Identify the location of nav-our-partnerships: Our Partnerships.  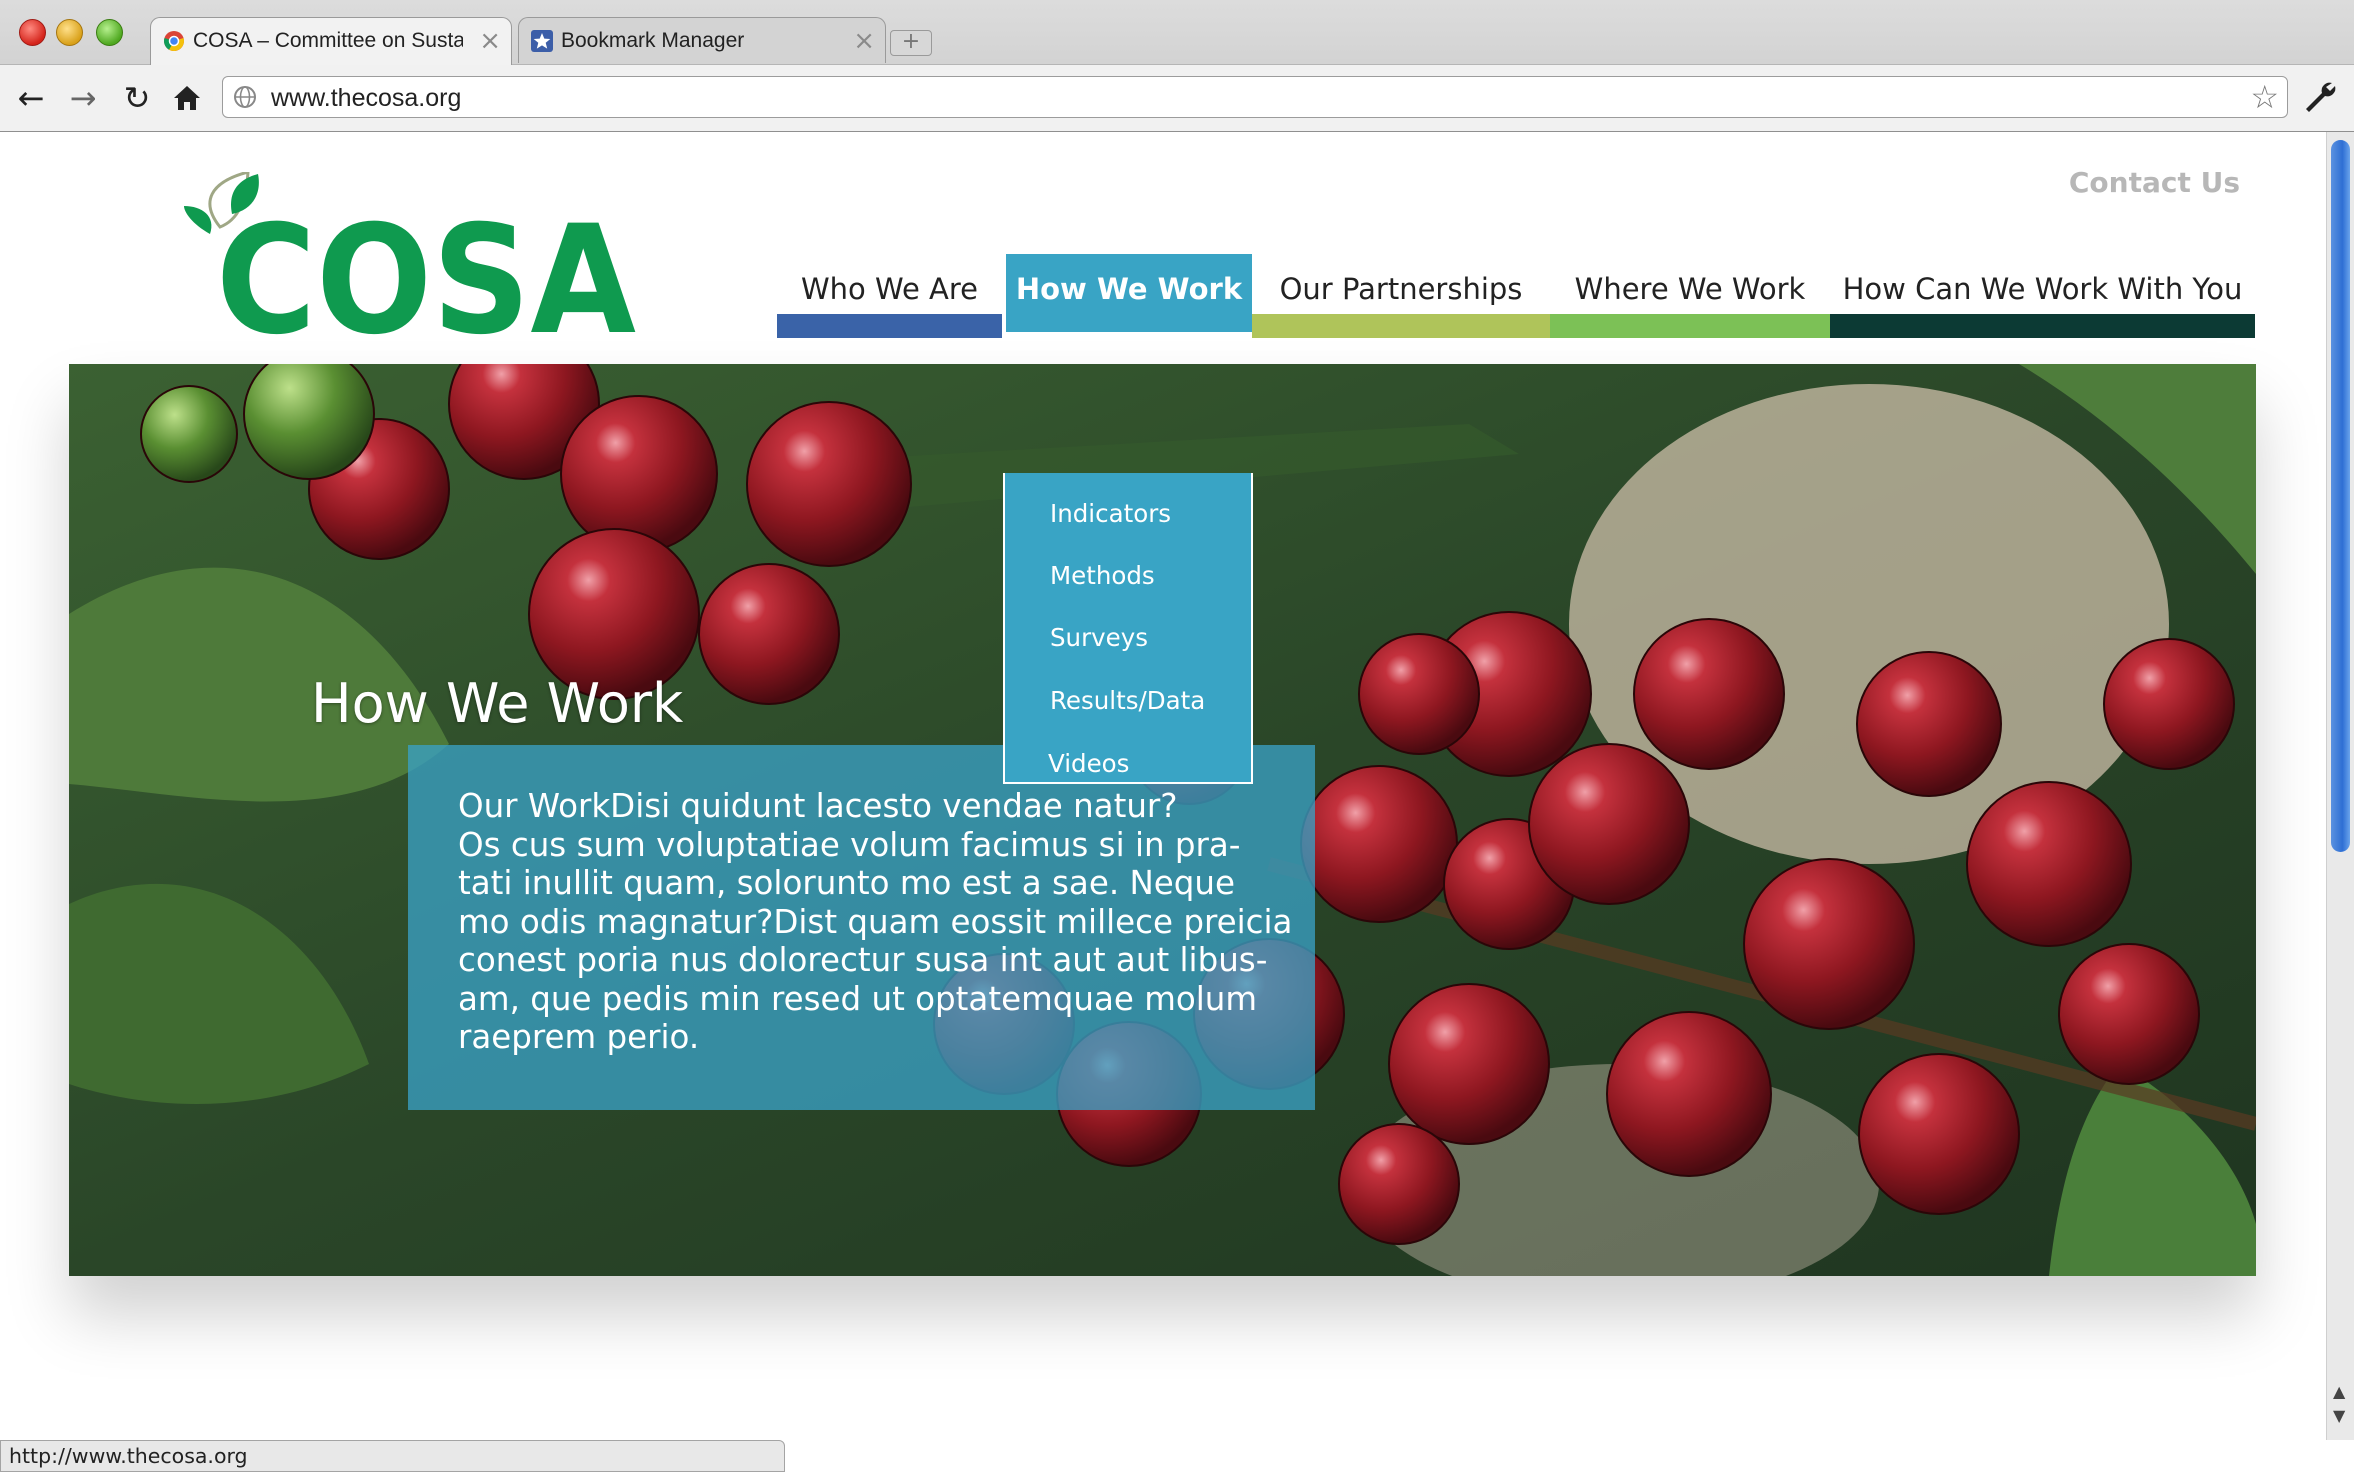
(1401, 300).